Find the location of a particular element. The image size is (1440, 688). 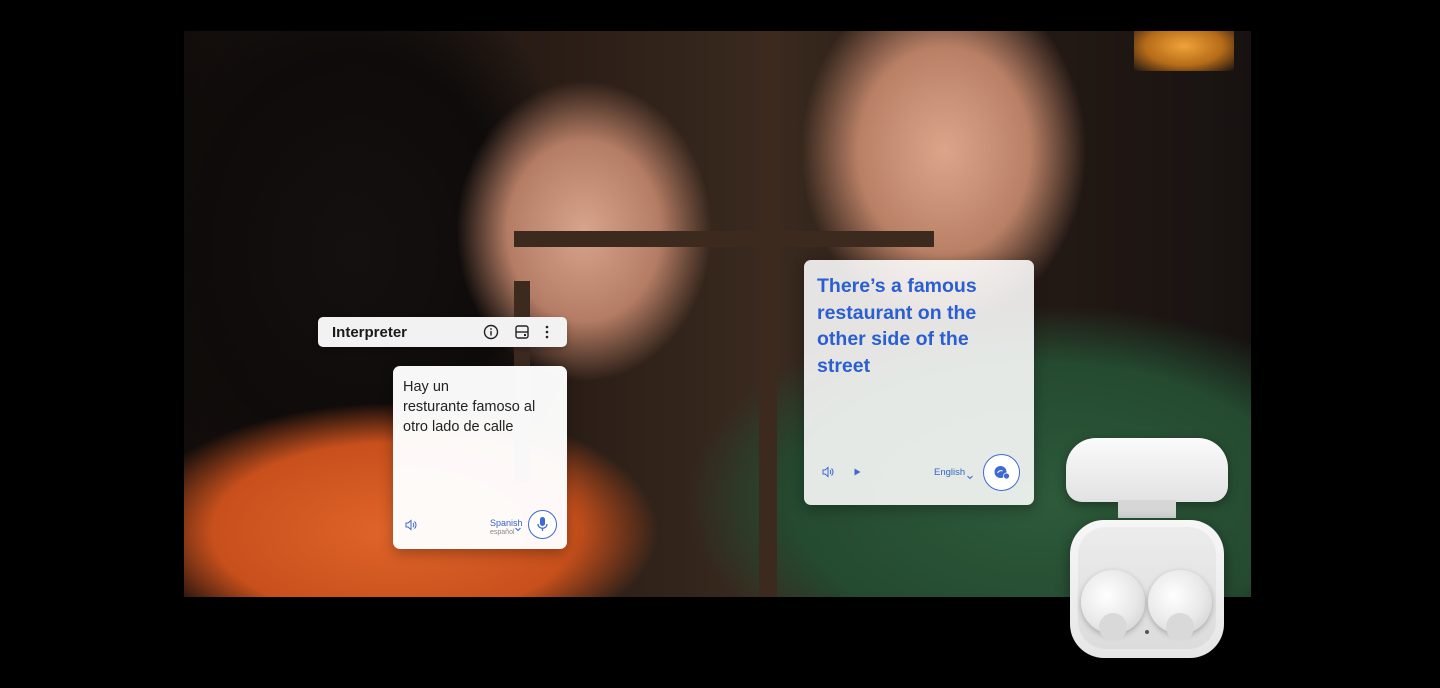

earbud-right-tip is located at coordinates (1180, 627).